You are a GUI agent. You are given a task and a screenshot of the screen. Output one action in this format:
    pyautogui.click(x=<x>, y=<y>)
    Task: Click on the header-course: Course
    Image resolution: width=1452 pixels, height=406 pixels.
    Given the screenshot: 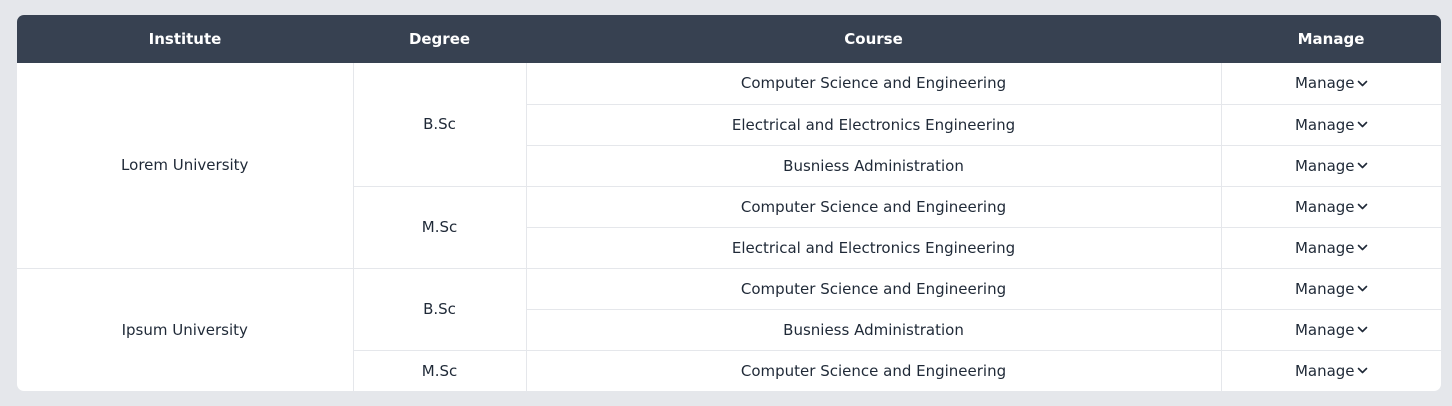 What is the action you would take?
    pyautogui.click(x=873, y=39)
    